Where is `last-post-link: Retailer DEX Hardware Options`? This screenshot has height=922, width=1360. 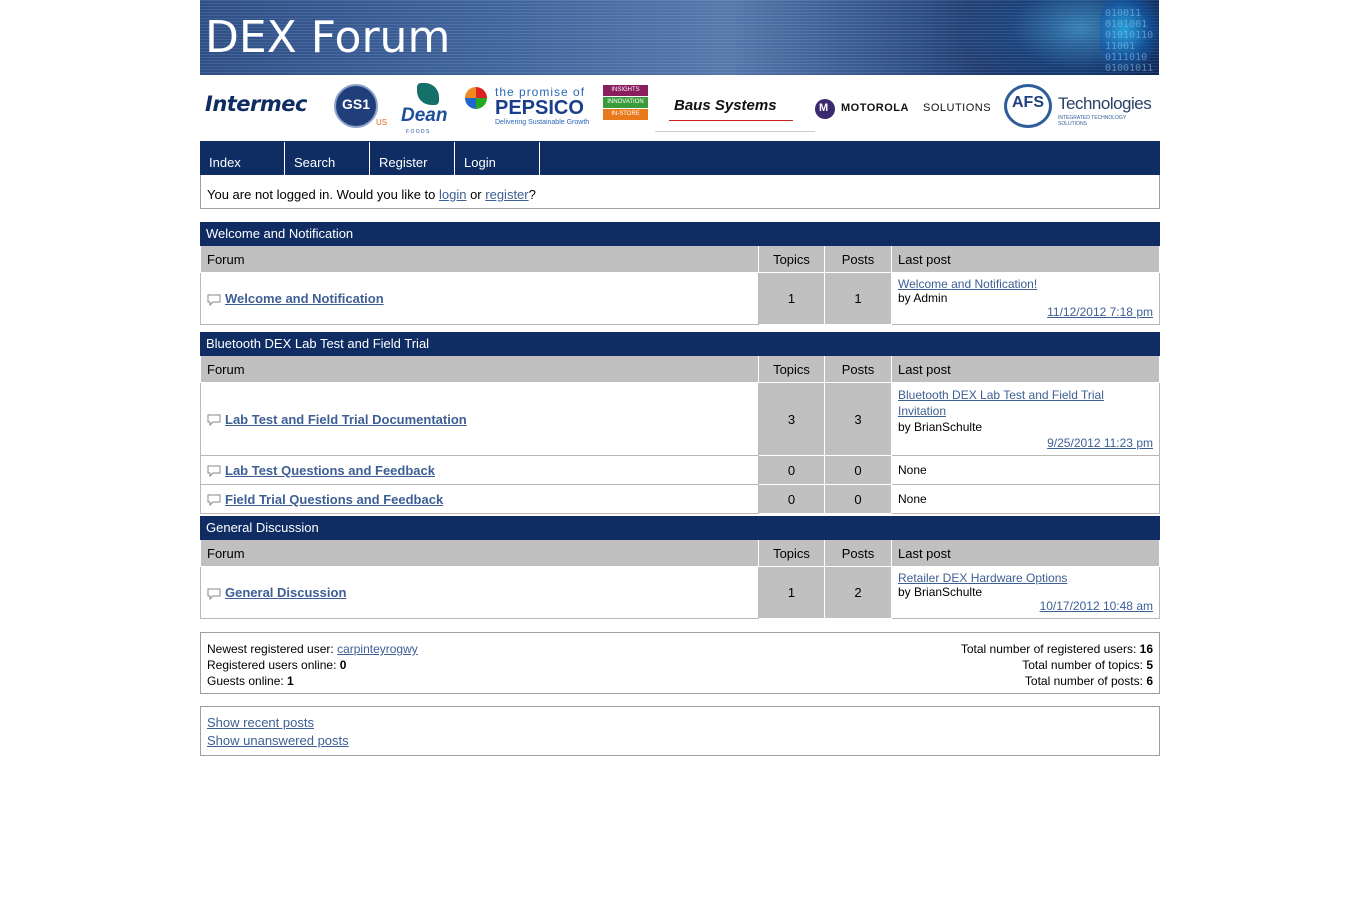 last-post-link: Retailer DEX Hardware Options is located at coordinates (982, 578).